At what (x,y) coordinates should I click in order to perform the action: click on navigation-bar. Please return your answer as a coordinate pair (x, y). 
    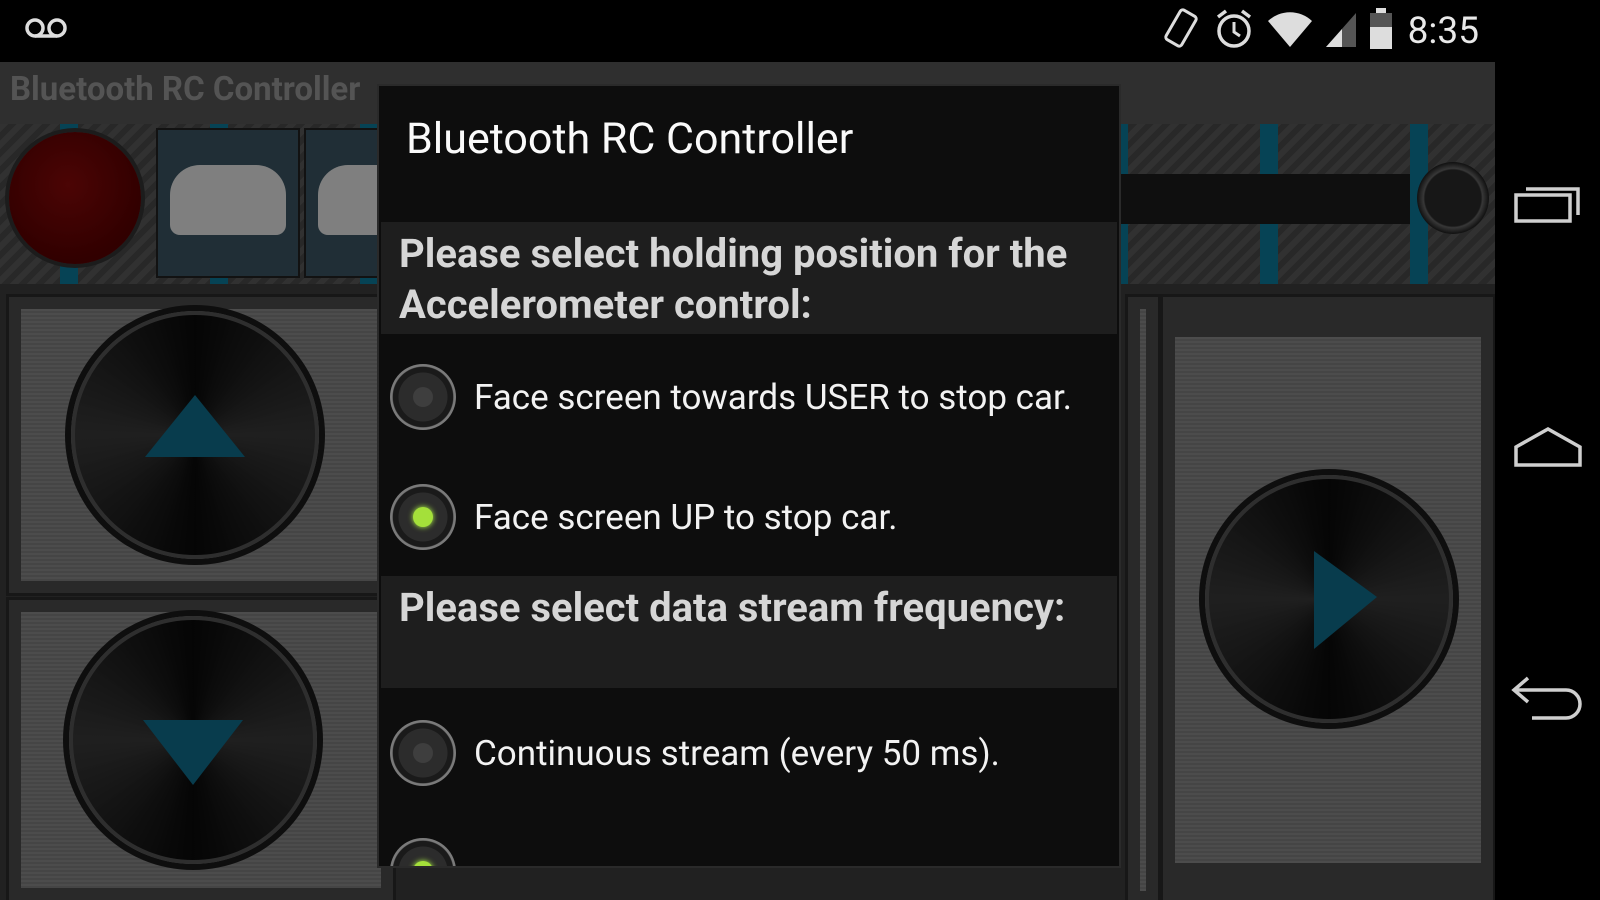
    Looking at the image, I should click on (1547, 450).